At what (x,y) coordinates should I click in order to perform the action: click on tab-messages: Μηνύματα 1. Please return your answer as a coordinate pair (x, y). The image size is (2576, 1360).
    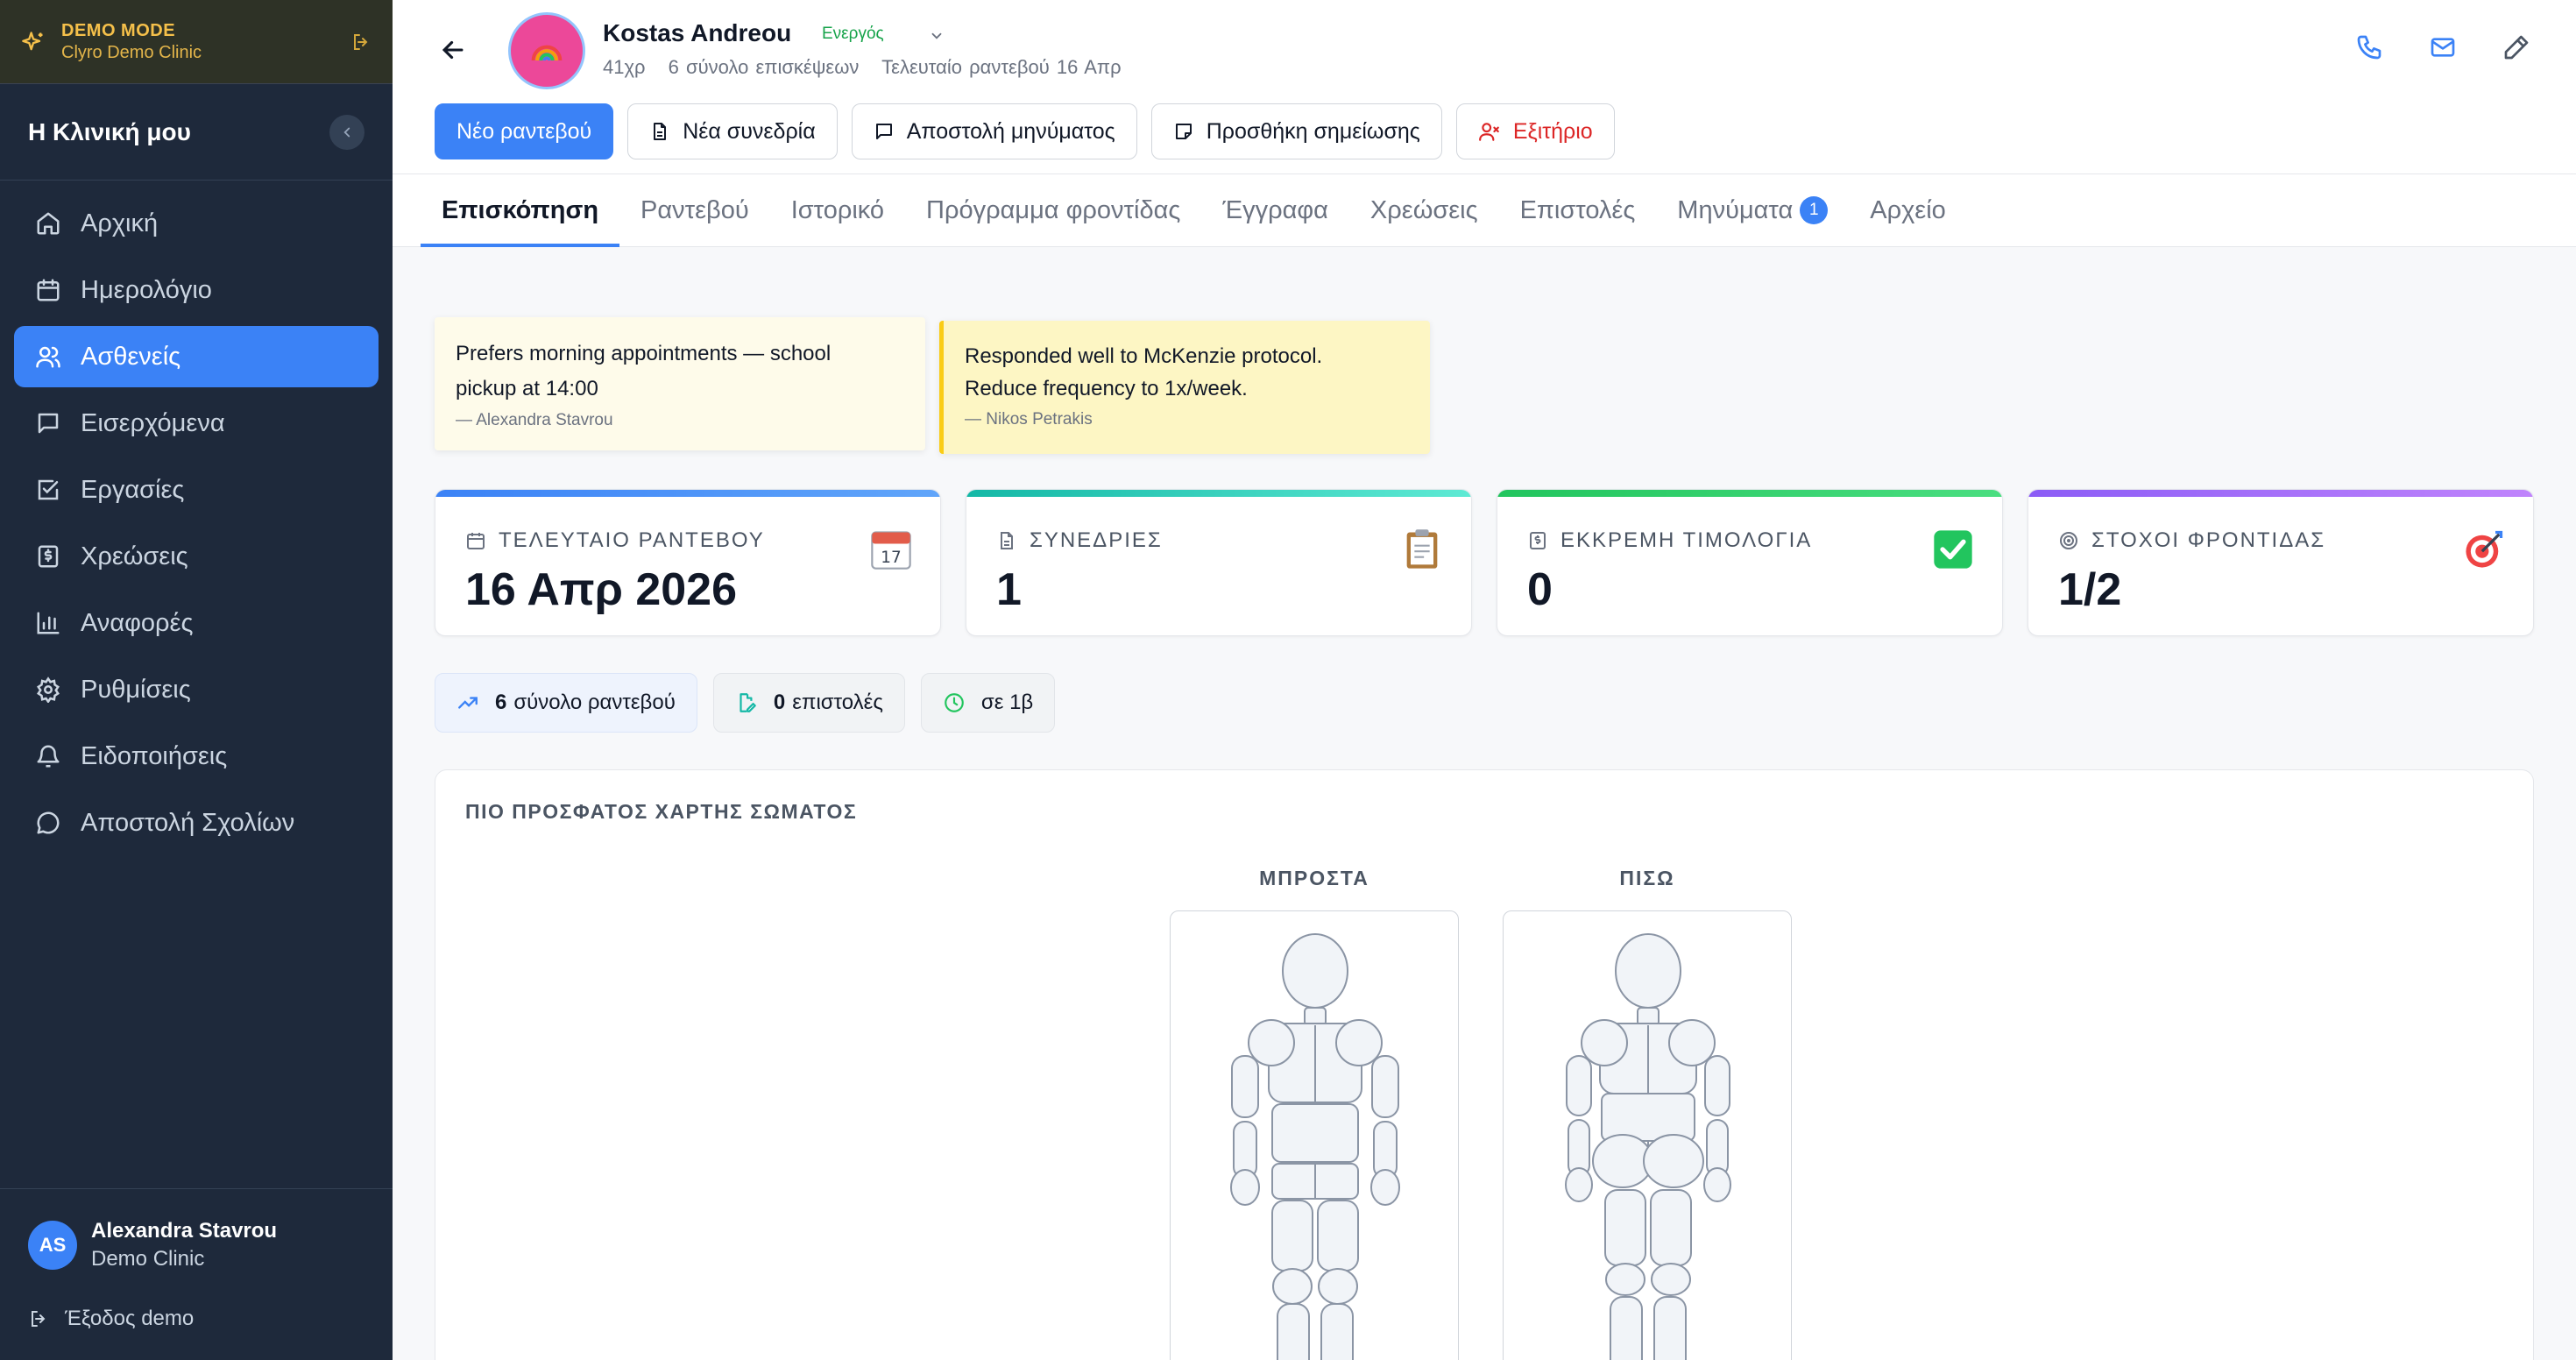
    Looking at the image, I should click on (1752, 210).